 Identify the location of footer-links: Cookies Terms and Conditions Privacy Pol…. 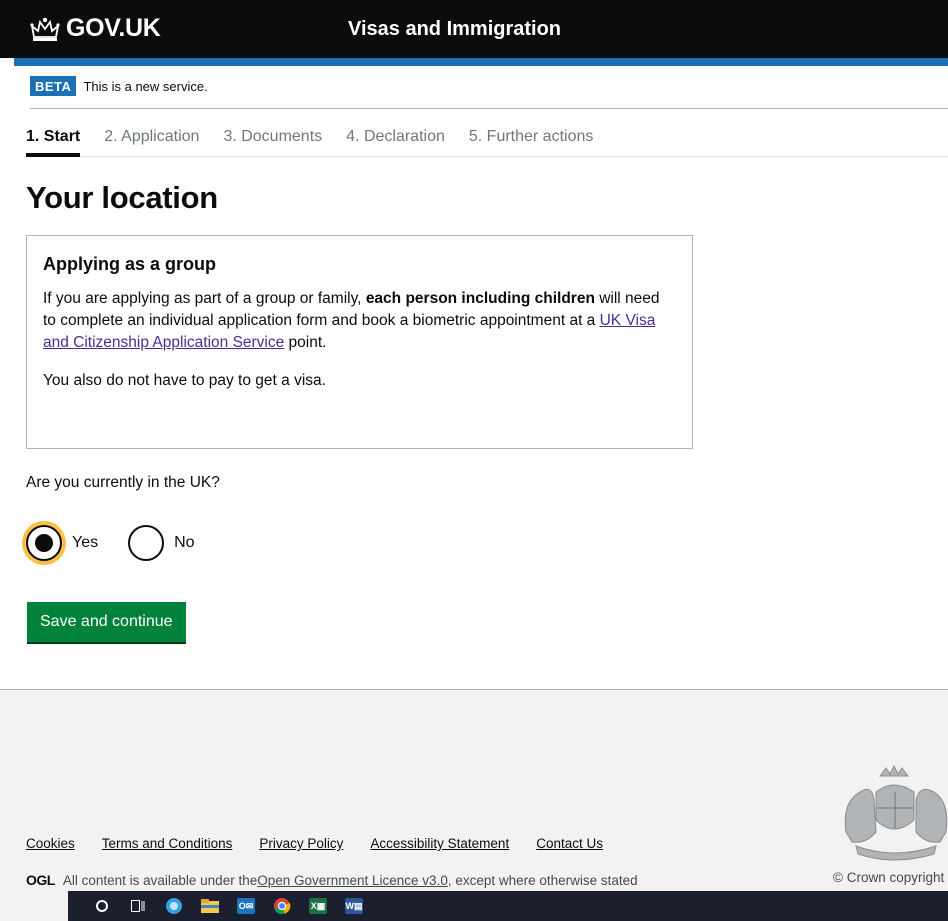
(328, 843).